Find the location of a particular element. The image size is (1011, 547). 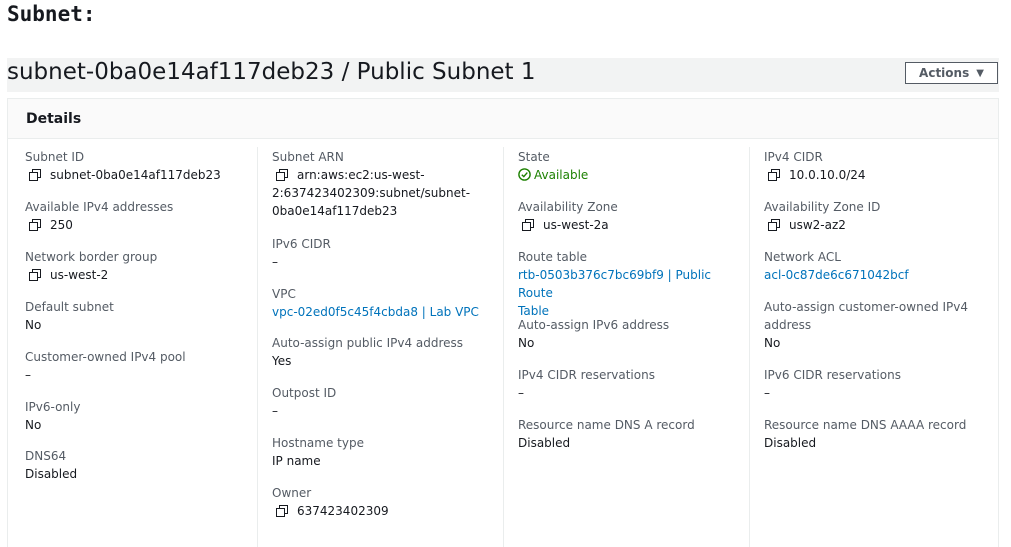

owner-value: 637423402309 is located at coordinates (343, 511).